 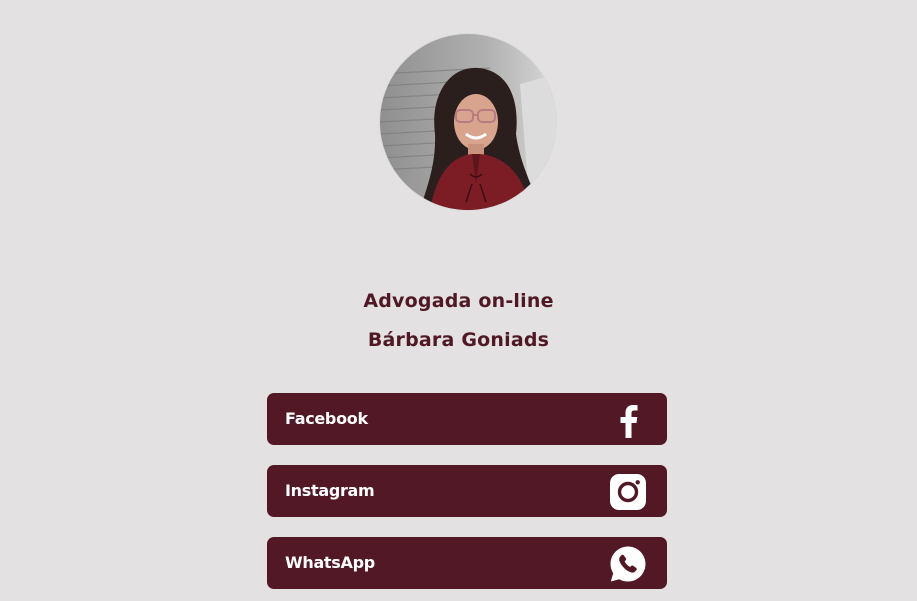 What do you see at coordinates (467, 491) in the screenshot?
I see `instagram-link-button: Instagram` at bounding box center [467, 491].